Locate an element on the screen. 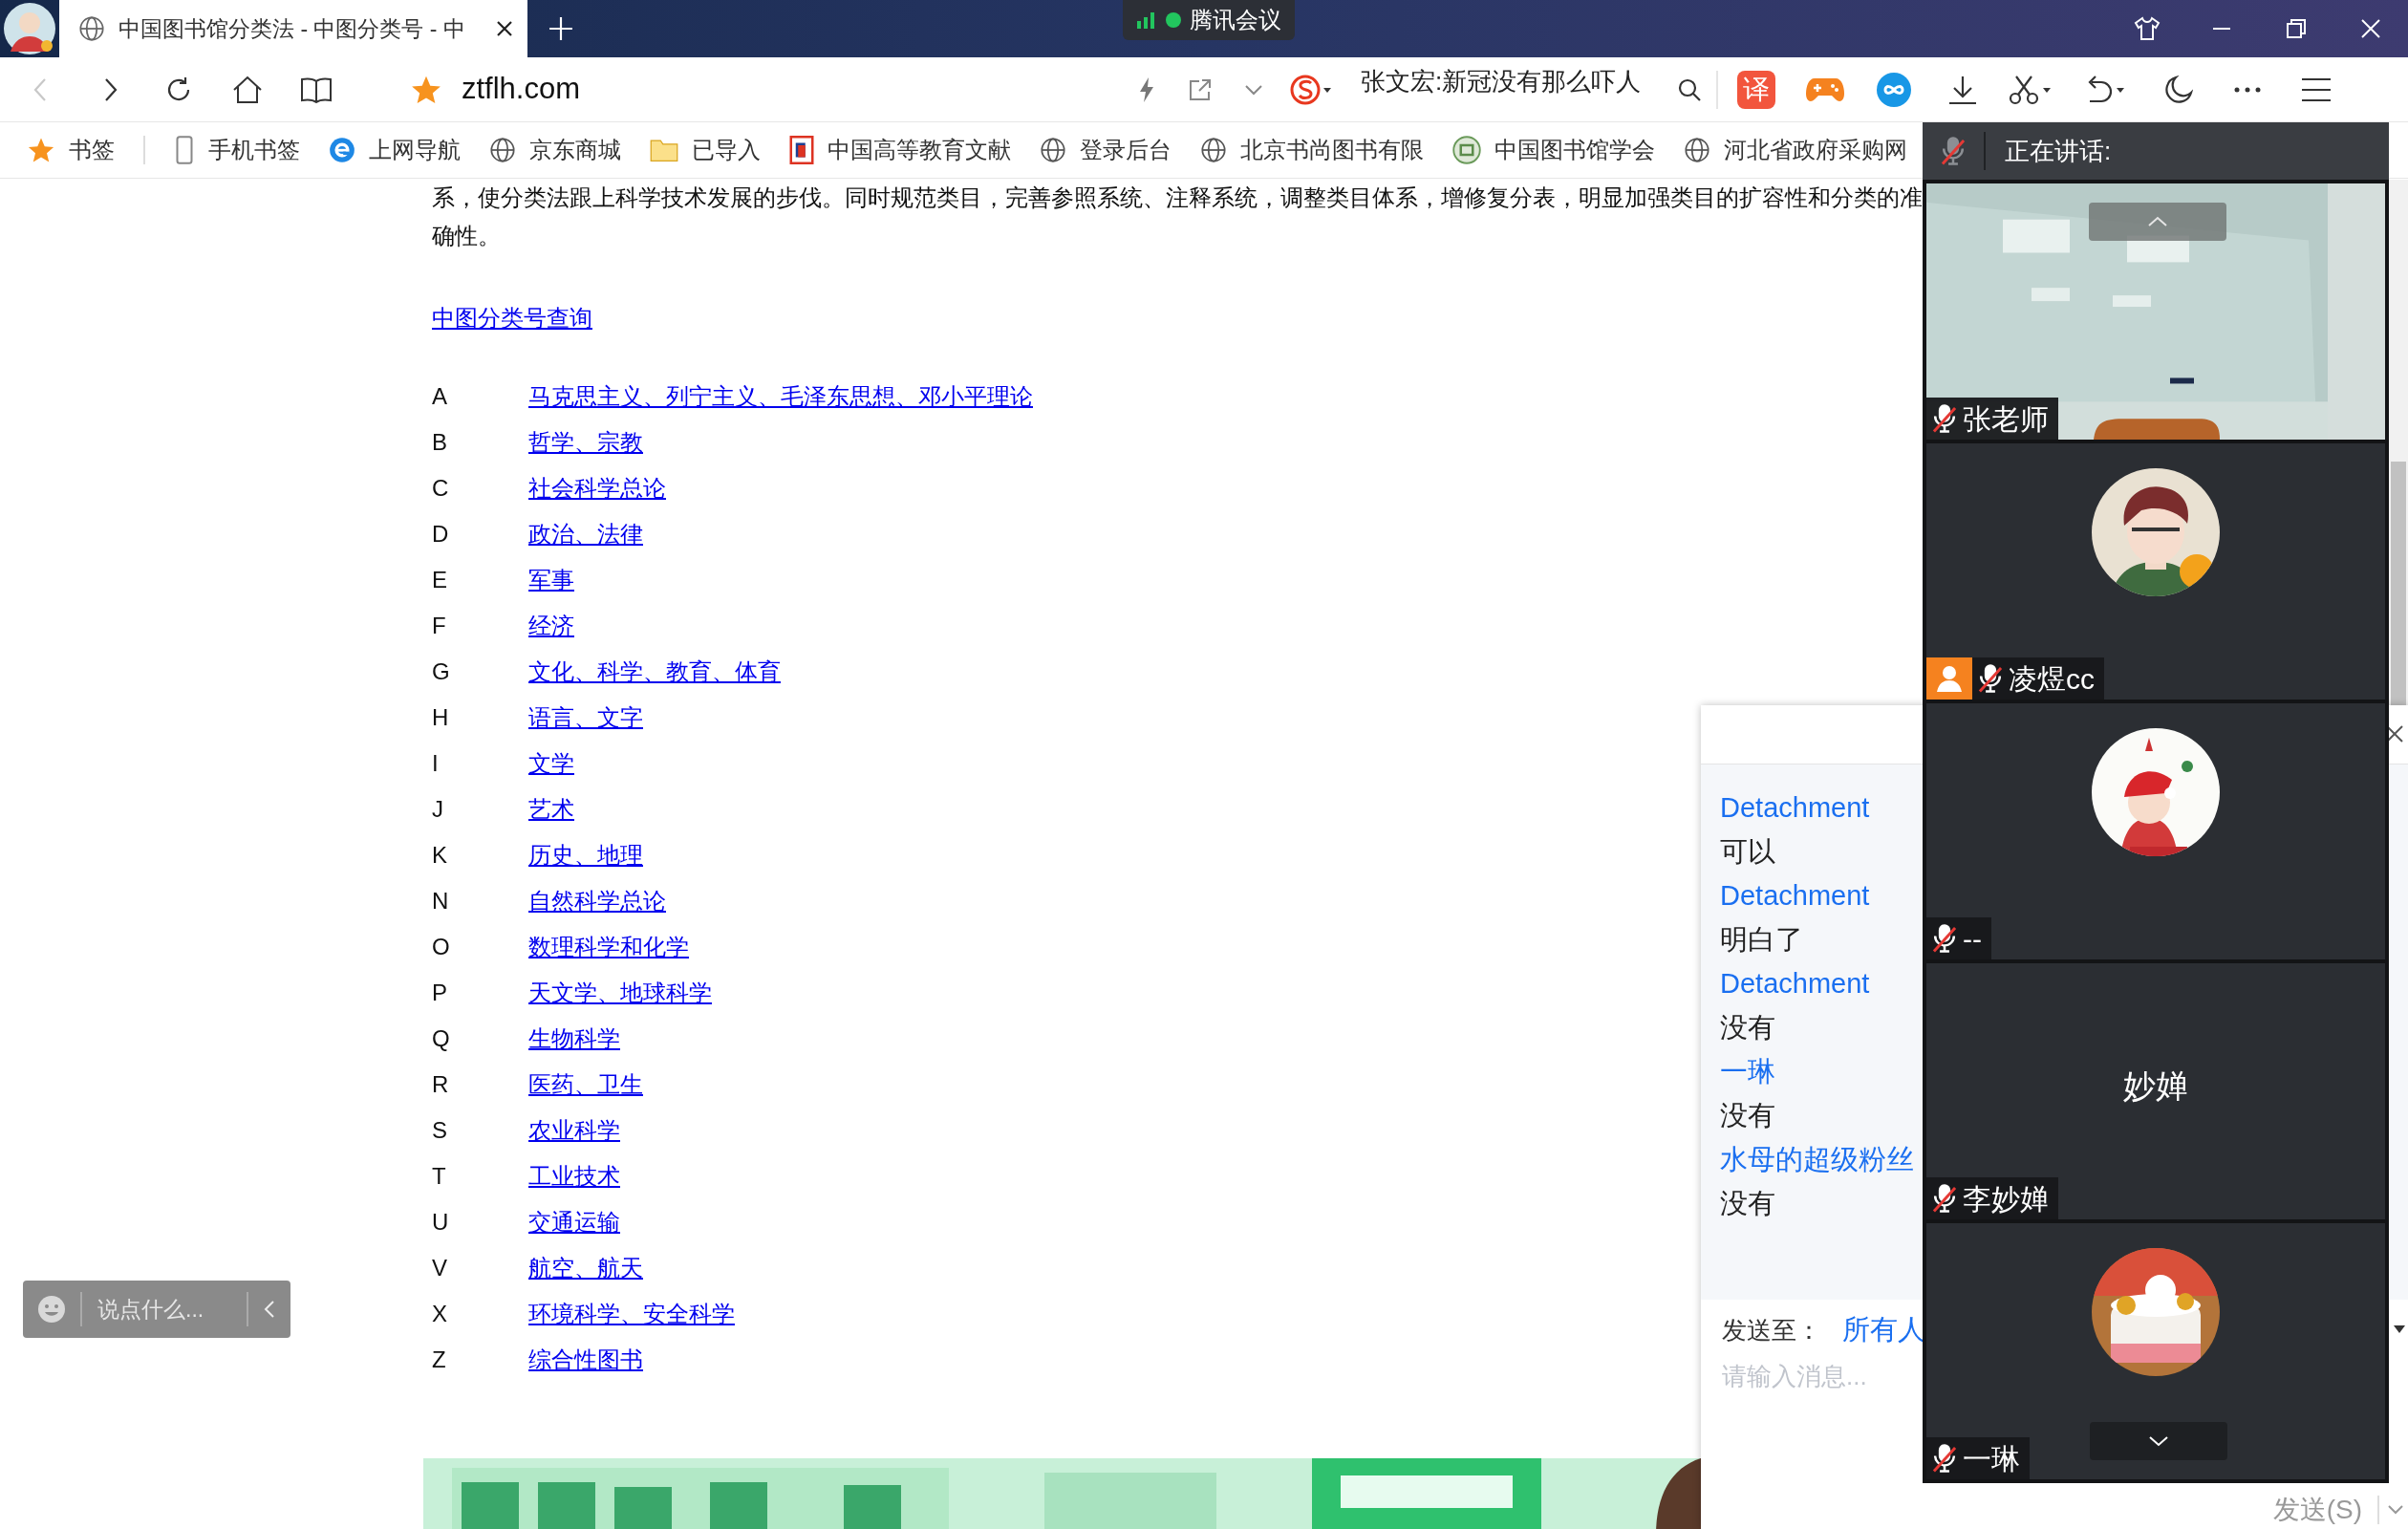 The height and width of the screenshot is (1529, 2408). restore-icon is located at coordinates (2296, 28).